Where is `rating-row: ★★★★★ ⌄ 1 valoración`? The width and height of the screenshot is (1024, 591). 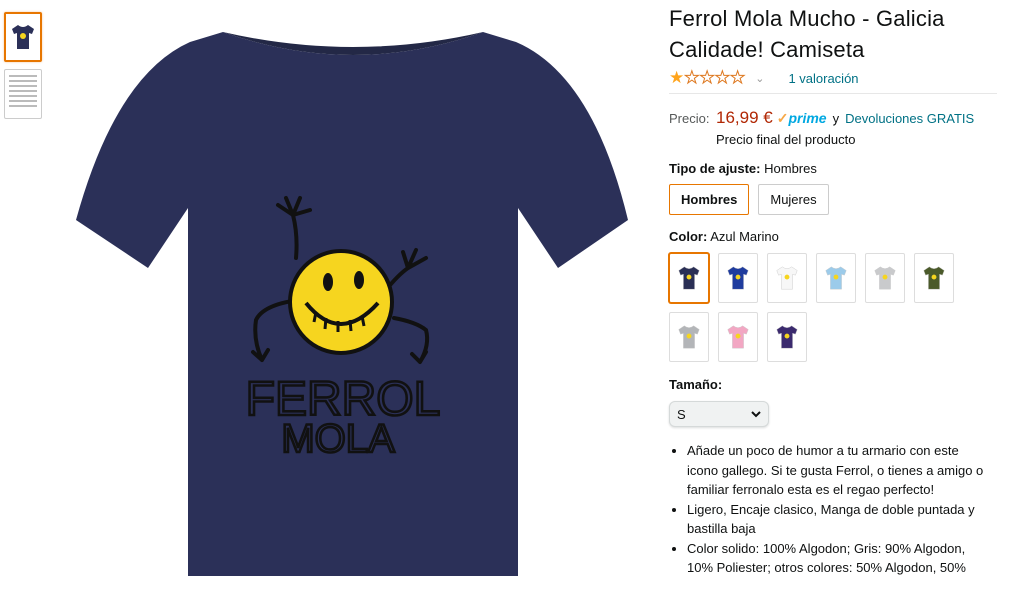 rating-row: ★★★★★ ⌄ 1 valoración is located at coordinates (833, 80).